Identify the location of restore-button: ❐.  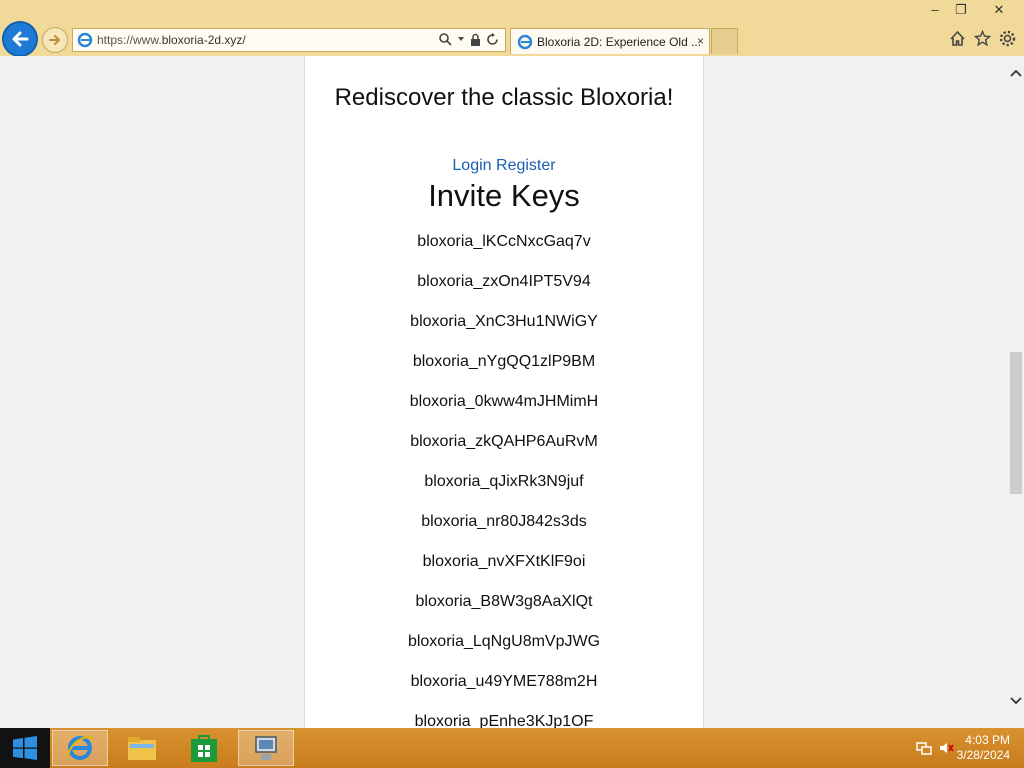
(961, 10).